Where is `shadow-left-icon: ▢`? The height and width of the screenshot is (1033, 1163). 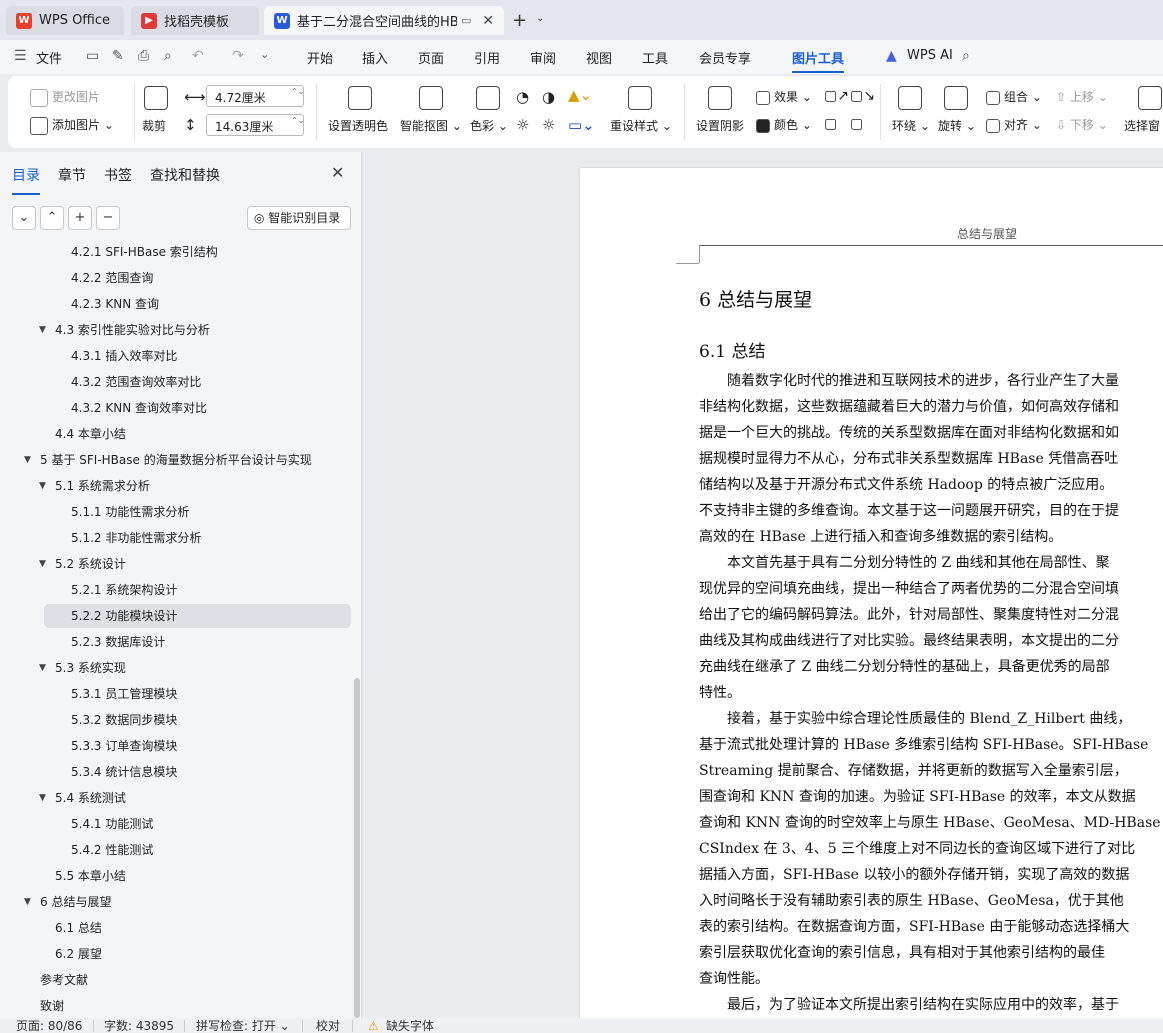
shadow-left-icon: ▢ is located at coordinates (830, 124).